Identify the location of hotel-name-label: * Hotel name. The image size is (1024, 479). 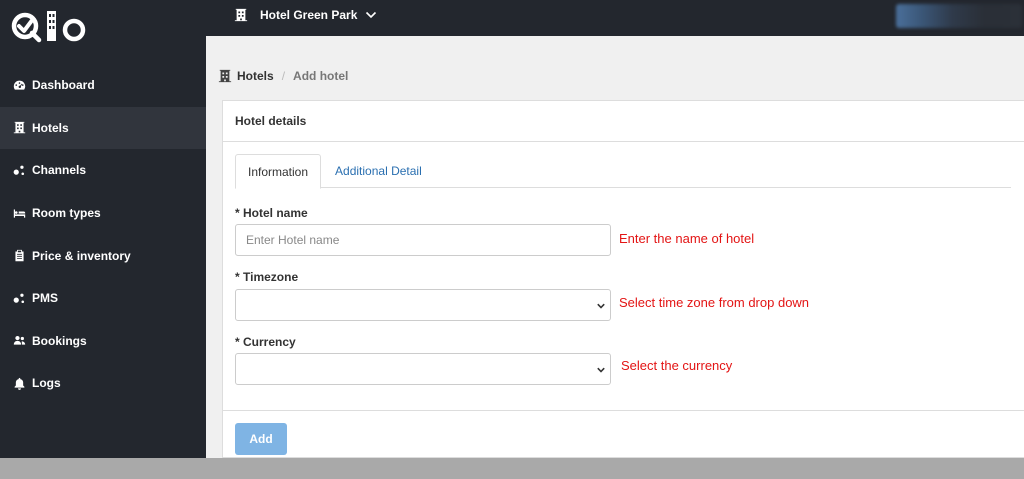
(271, 213).